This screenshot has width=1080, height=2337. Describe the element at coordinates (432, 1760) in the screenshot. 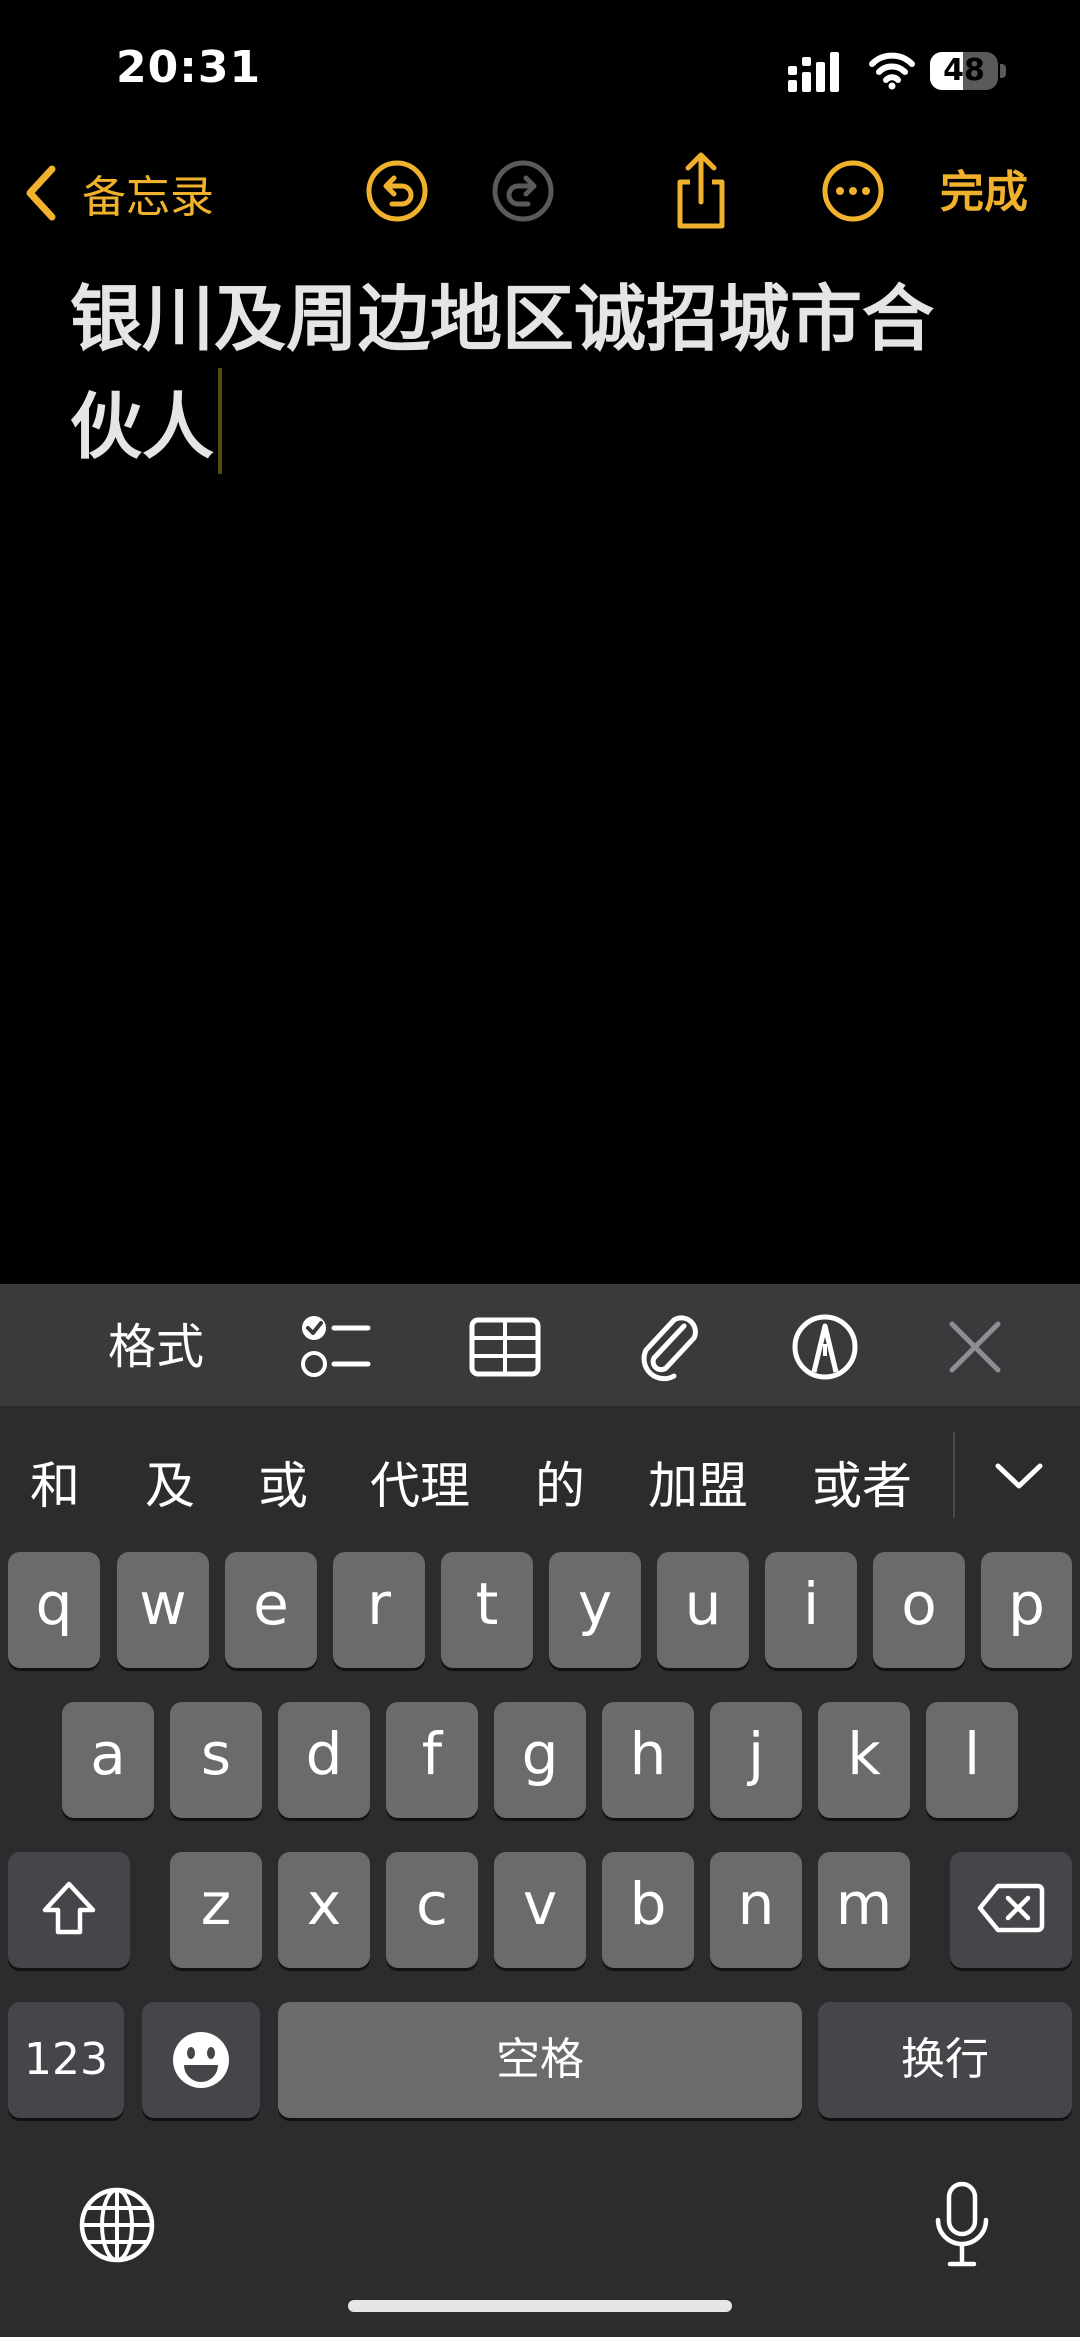

I see `key-f: f` at that location.